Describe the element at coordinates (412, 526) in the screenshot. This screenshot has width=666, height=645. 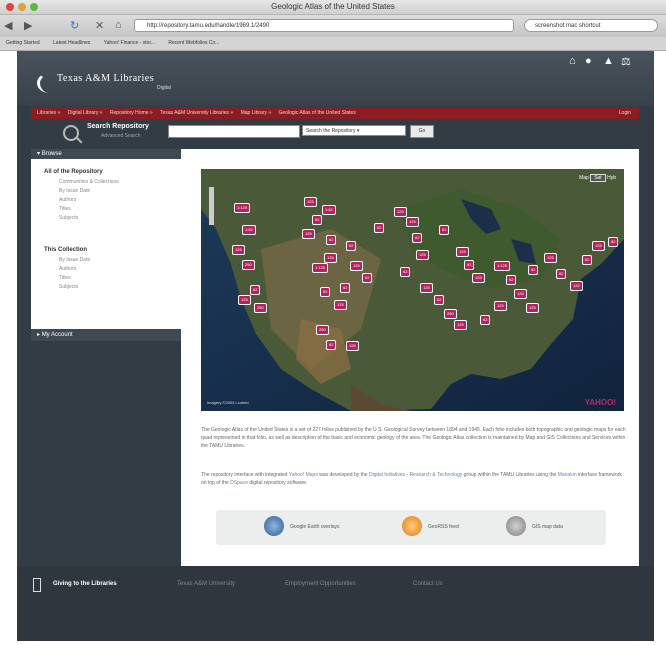
I see `rss-icon` at that location.